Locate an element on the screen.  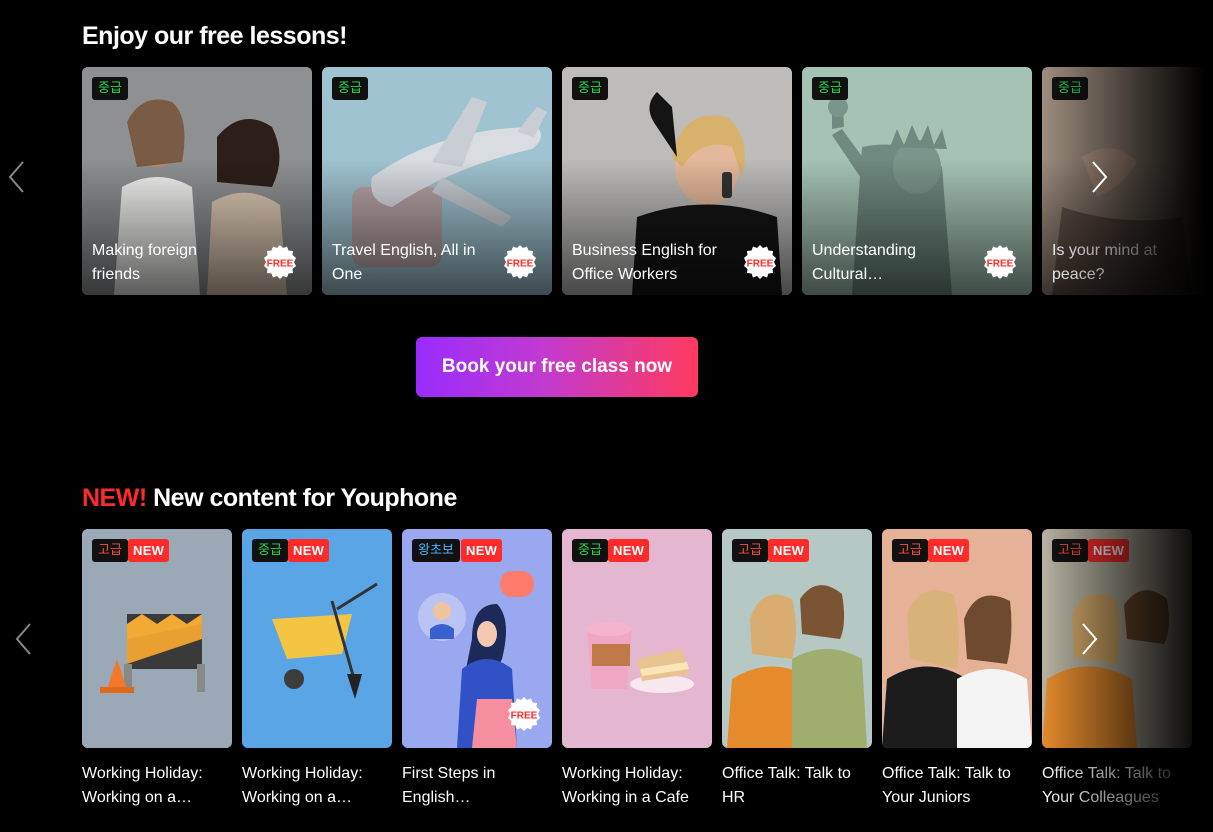
card-title: Is your mind at peace? is located at coordinates (1104, 262).